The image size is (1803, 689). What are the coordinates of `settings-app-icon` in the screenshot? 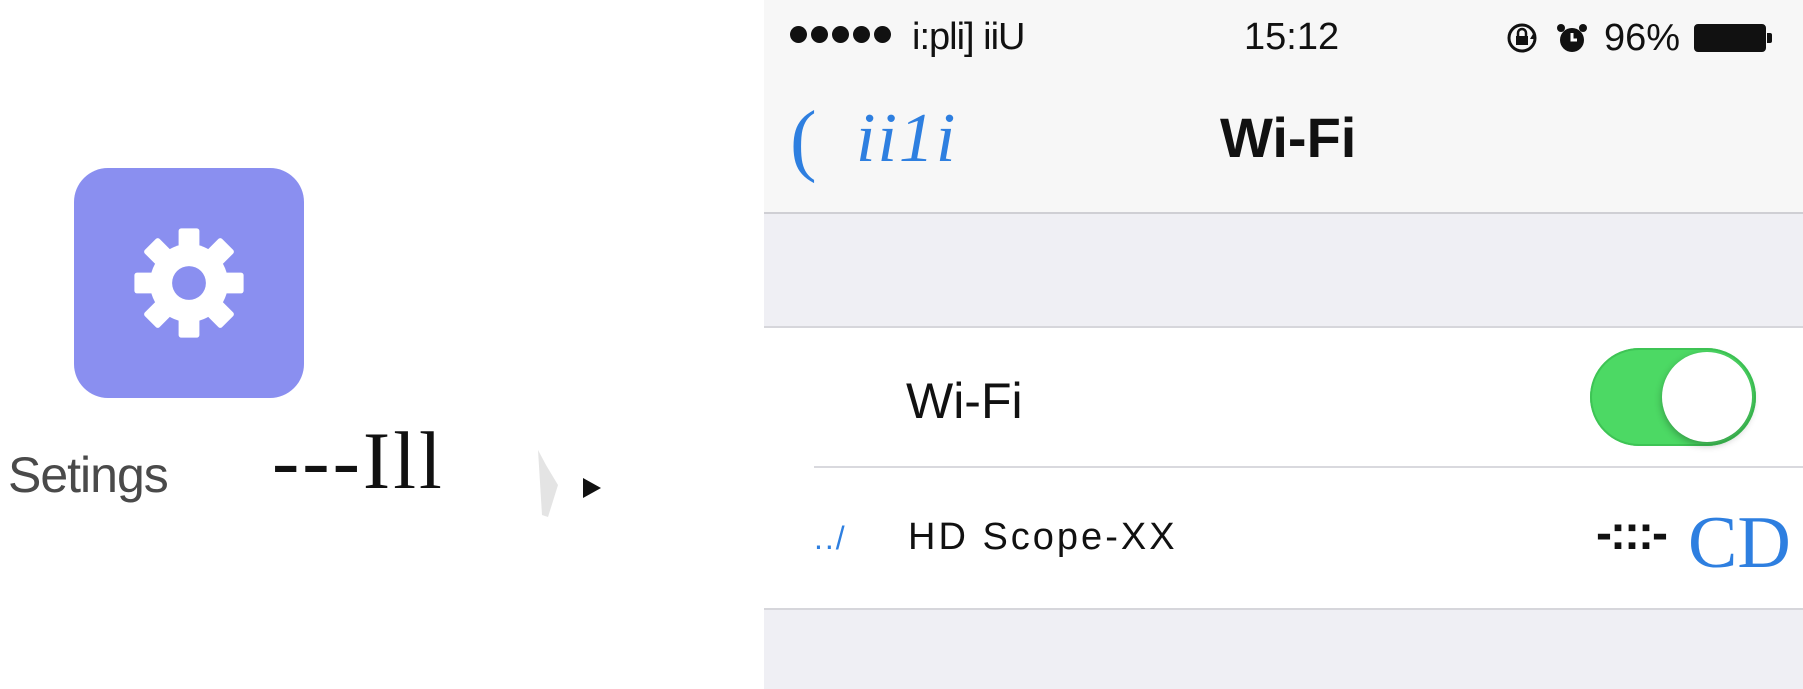 It's located at (189, 283).